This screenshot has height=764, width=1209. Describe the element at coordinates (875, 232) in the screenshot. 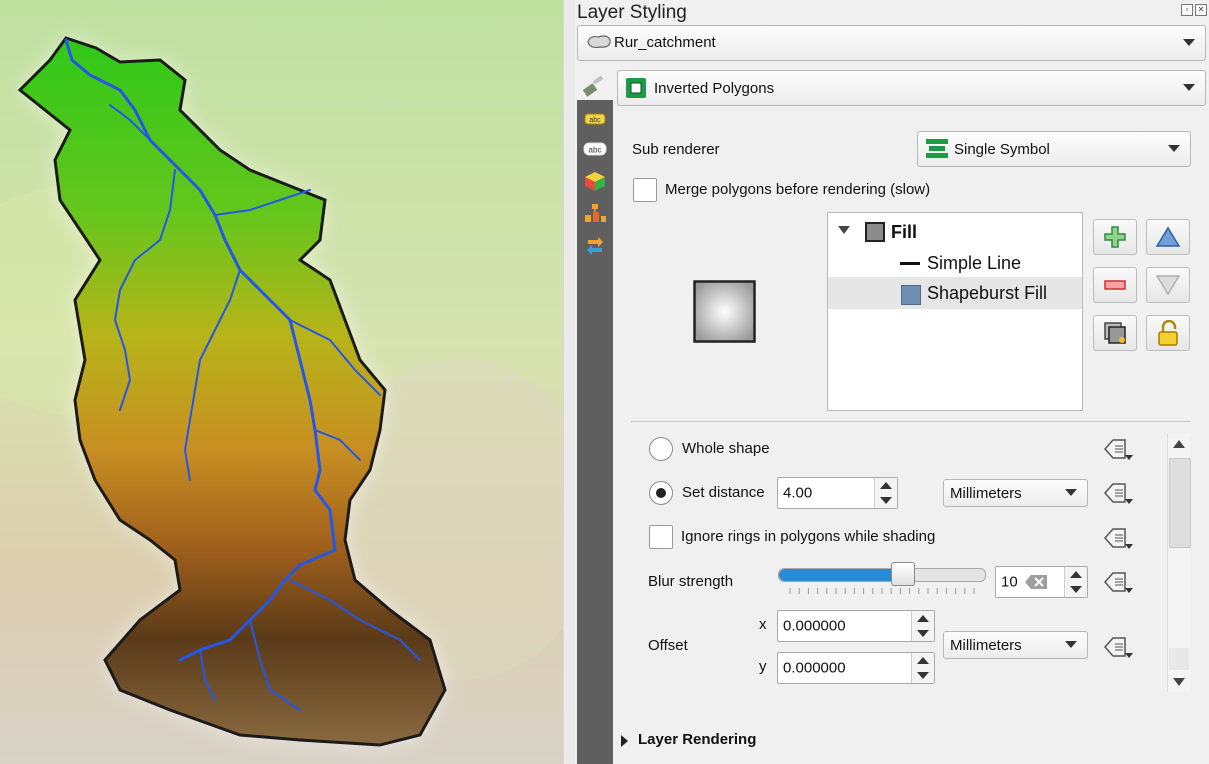

I see `fill-swatch-icon` at that location.